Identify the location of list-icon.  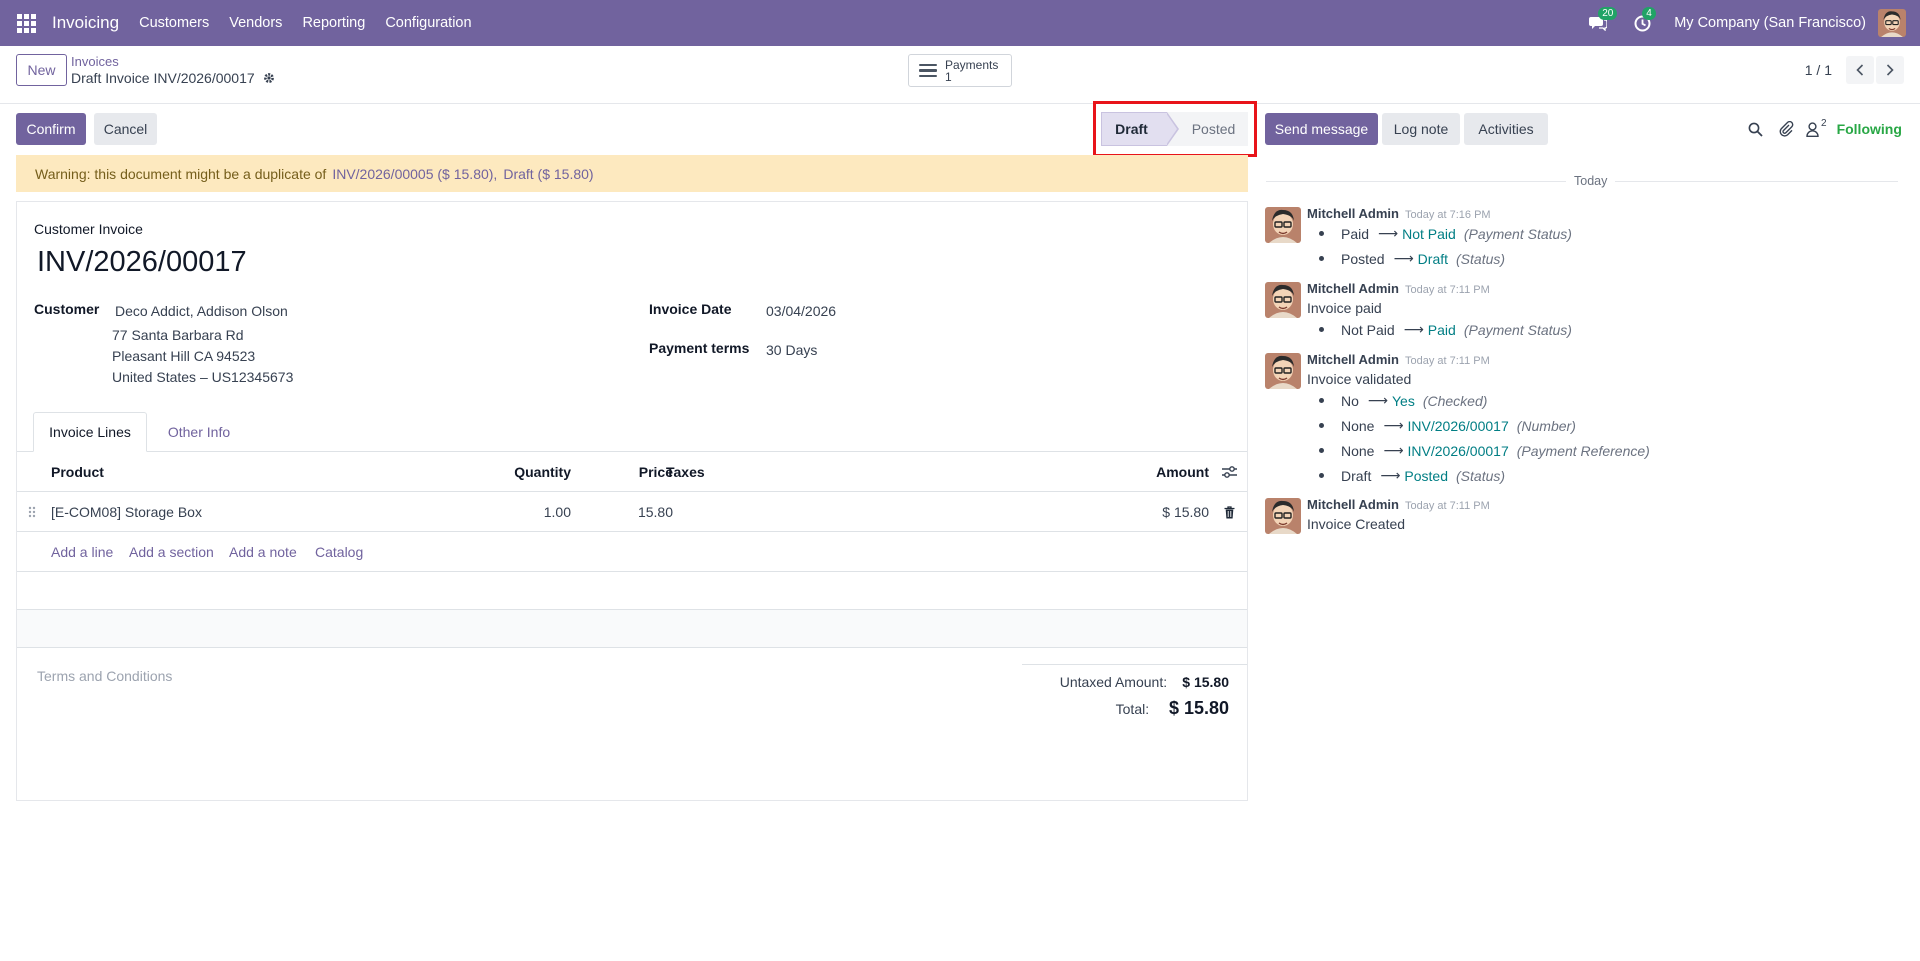
(928, 70).